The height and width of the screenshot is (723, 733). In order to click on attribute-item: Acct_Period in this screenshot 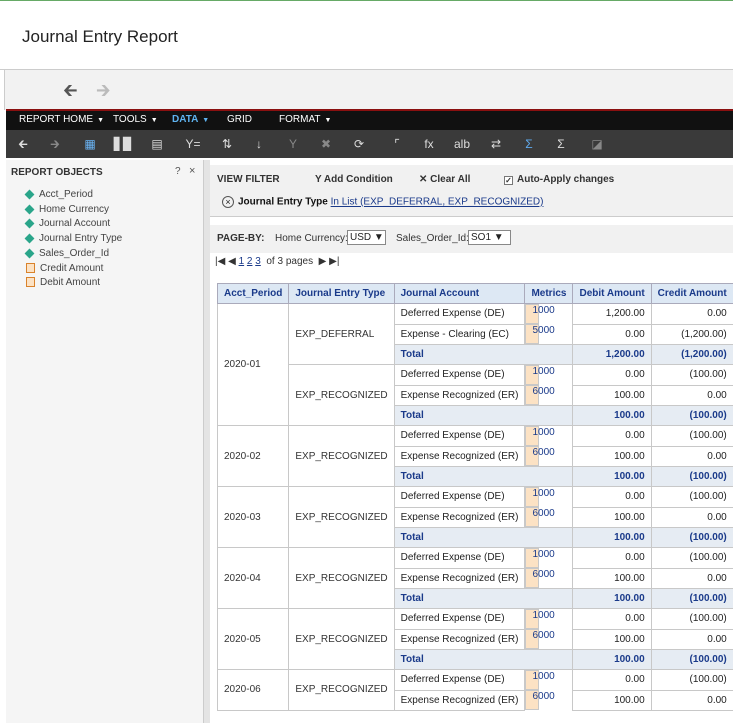, I will do `click(58, 194)`.